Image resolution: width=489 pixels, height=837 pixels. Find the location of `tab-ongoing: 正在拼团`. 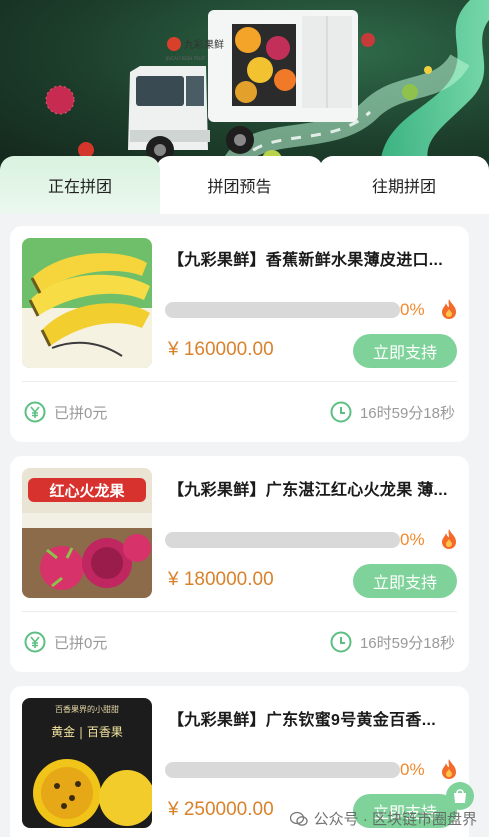

tab-ongoing: 正在拼团 is located at coordinates (80, 185).